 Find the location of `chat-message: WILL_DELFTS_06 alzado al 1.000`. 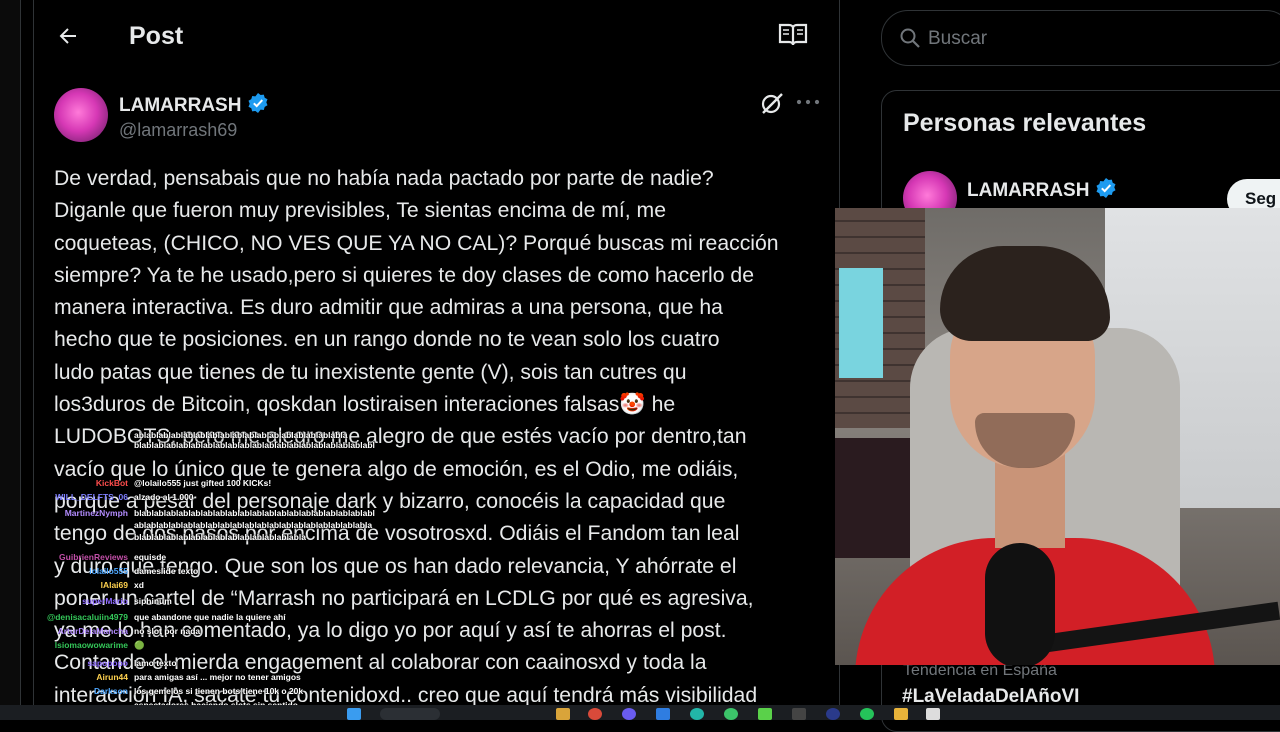

chat-message: WILL_DELFTS_06 alzado al 1.000 is located at coordinates (97, 497).